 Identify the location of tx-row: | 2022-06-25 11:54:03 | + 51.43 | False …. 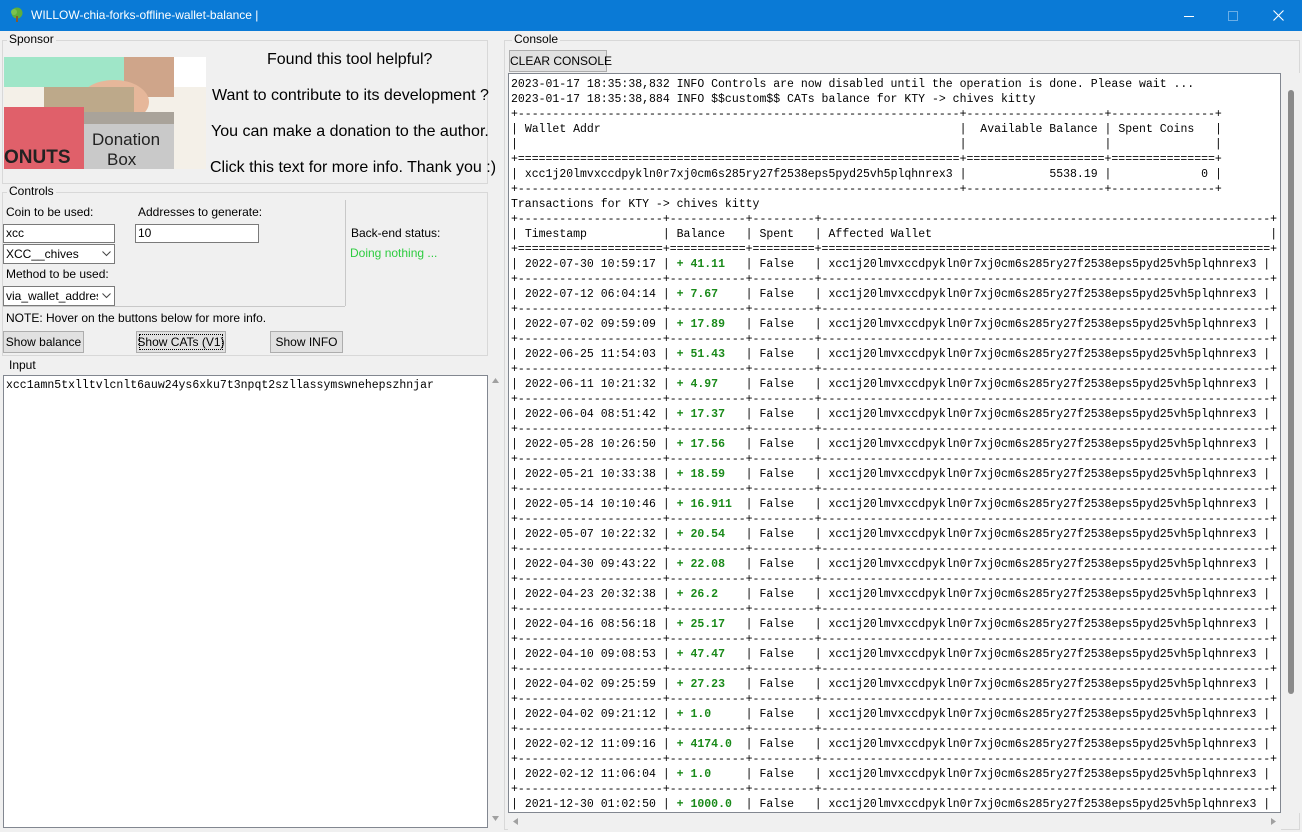
(891, 354).